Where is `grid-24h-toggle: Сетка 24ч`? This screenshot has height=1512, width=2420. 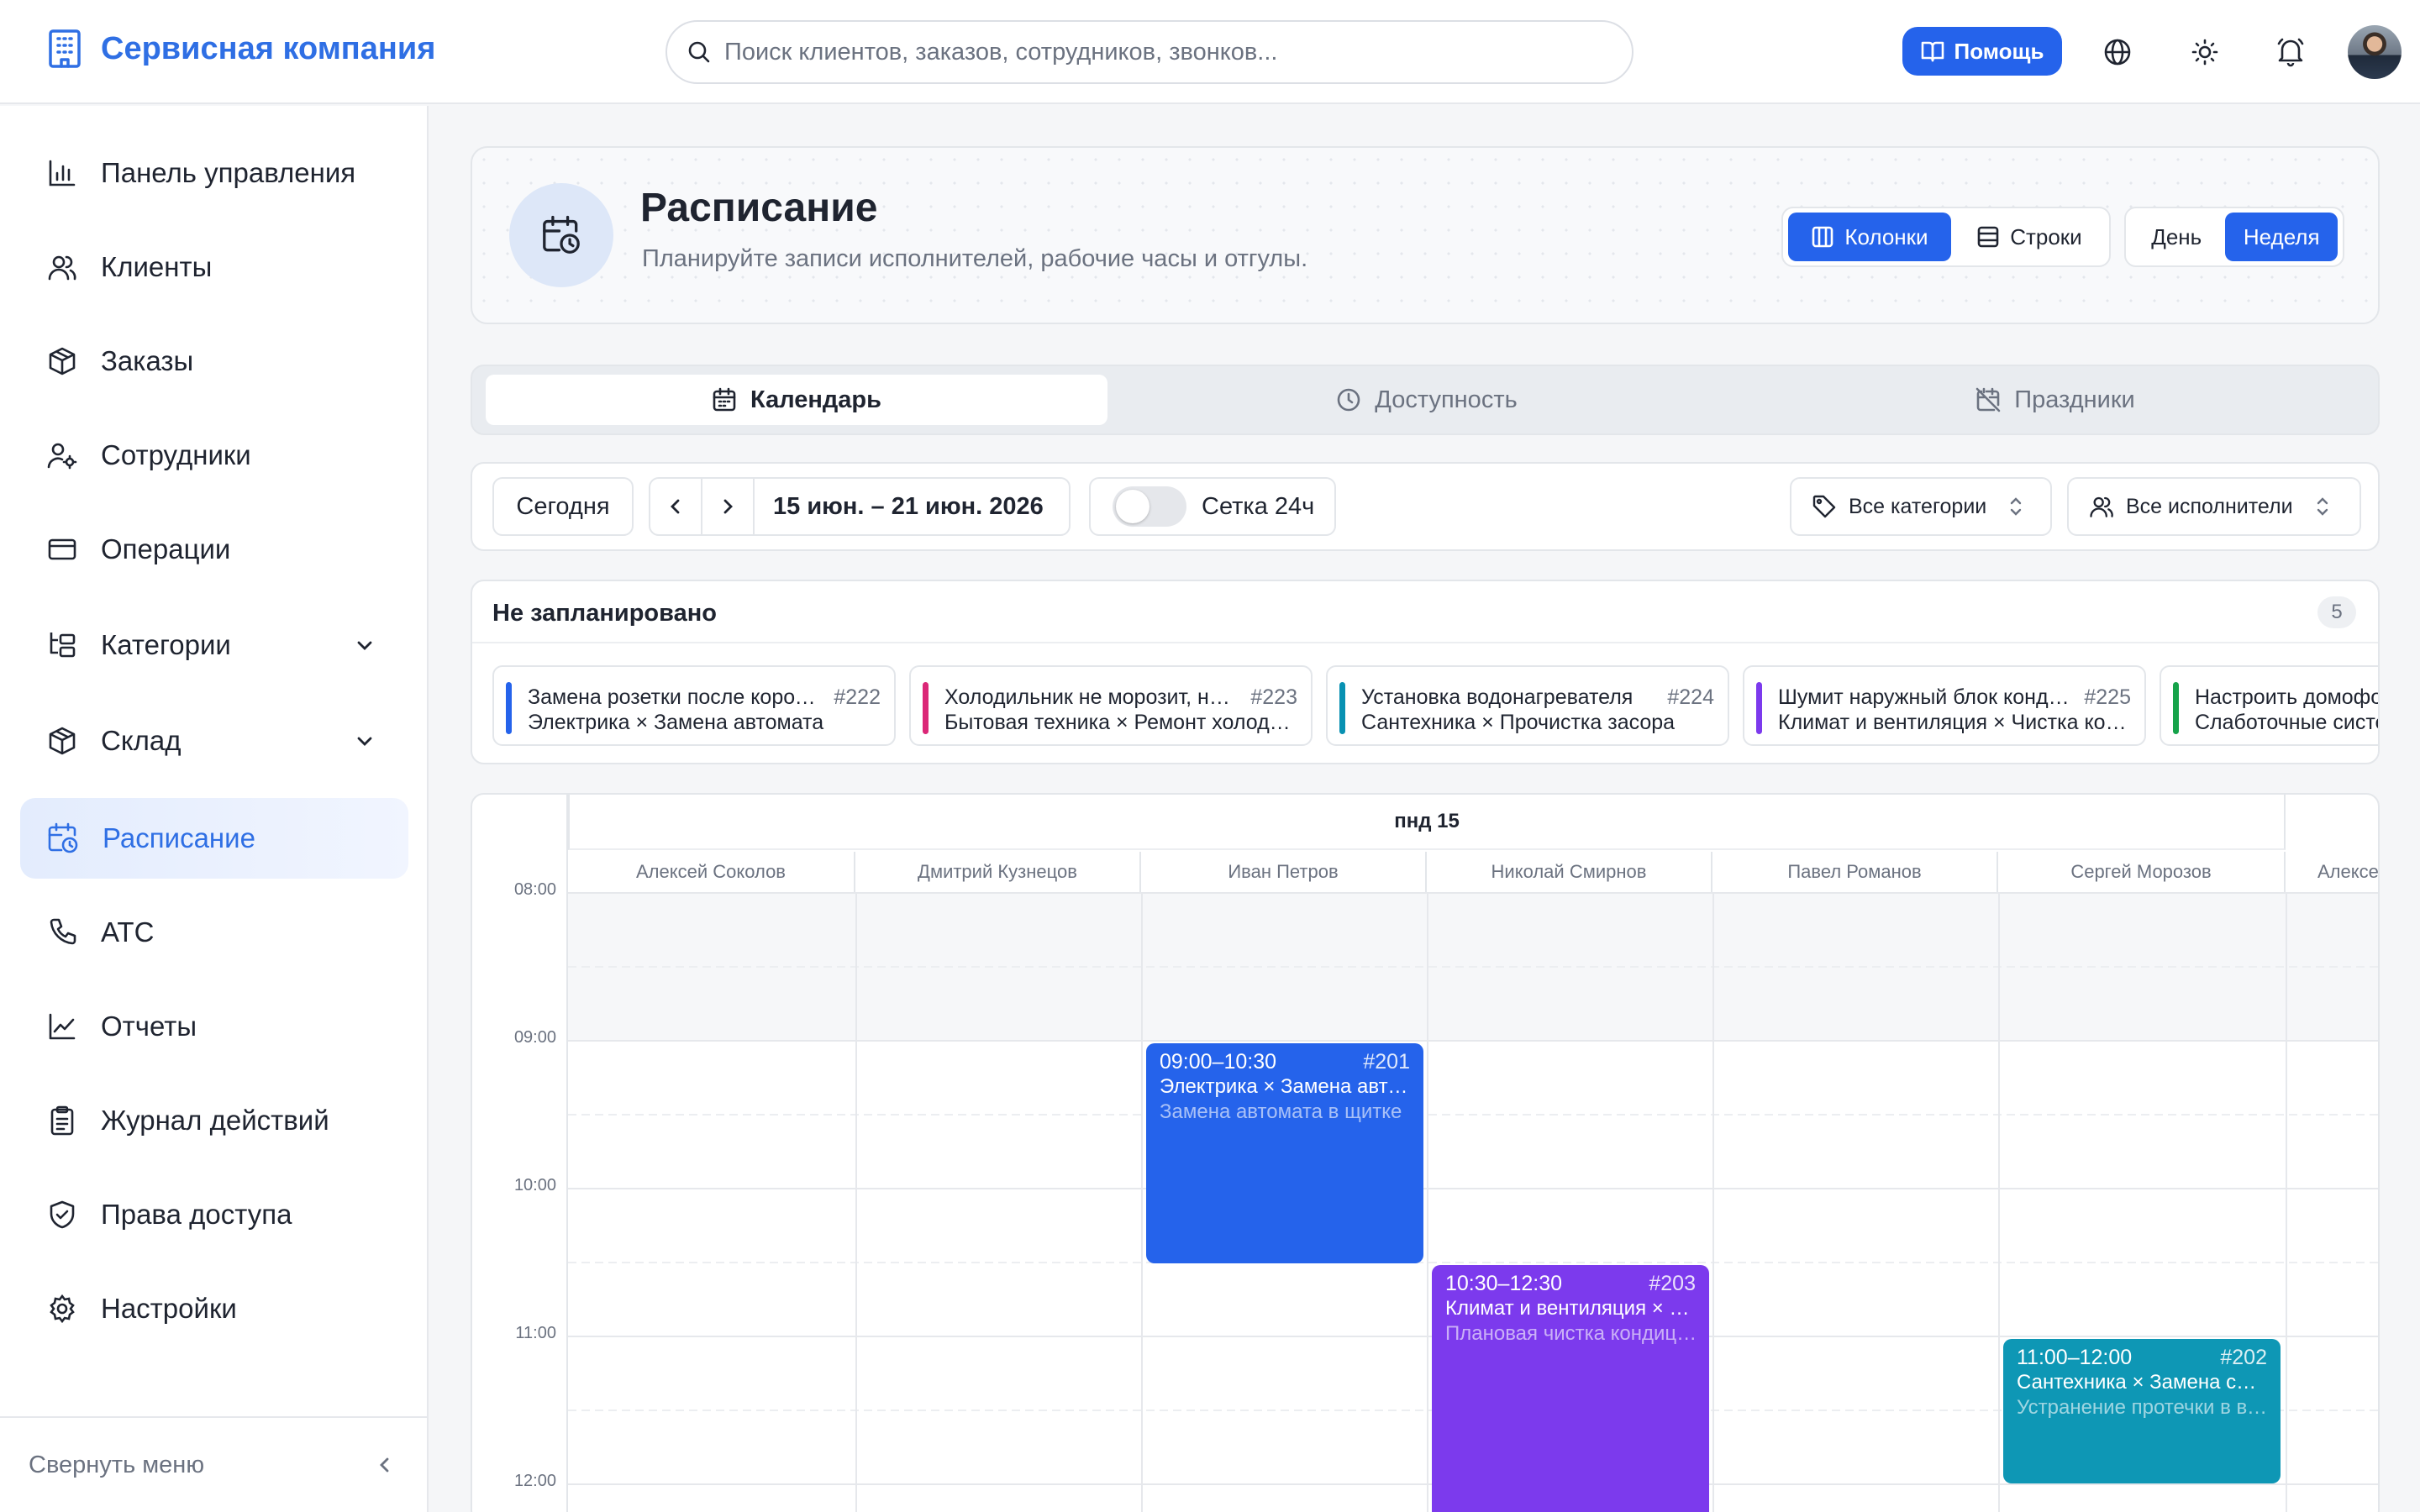
grid-24h-toggle: Сетка 24ч is located at coordinates (1212, 506).